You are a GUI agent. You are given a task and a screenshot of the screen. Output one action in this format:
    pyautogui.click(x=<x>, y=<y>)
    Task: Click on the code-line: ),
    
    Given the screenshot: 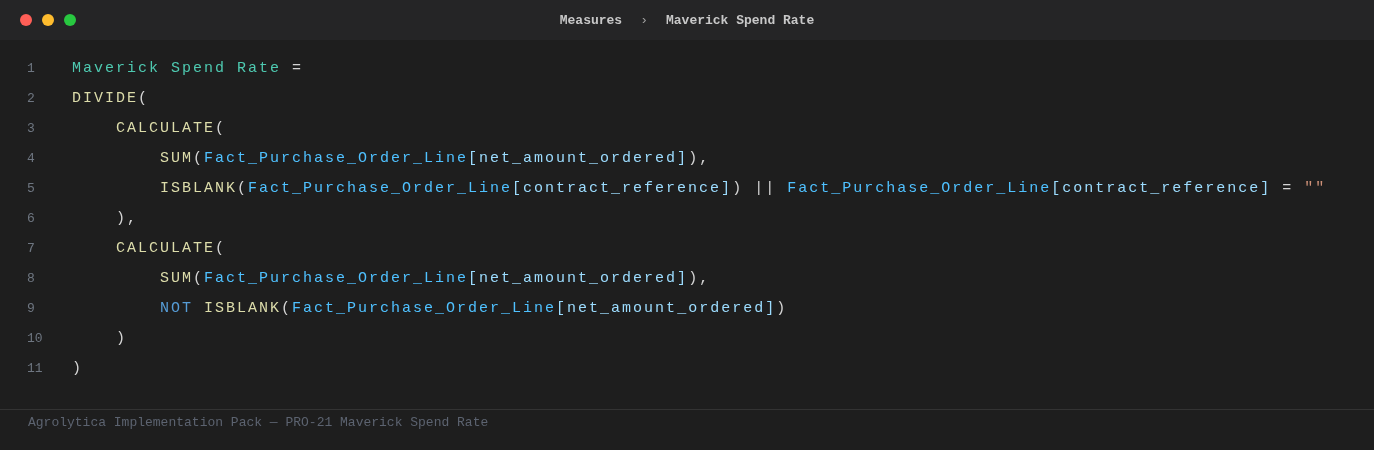 What is the action you would take?
    pyautogui.click(x=126, y=218)
    